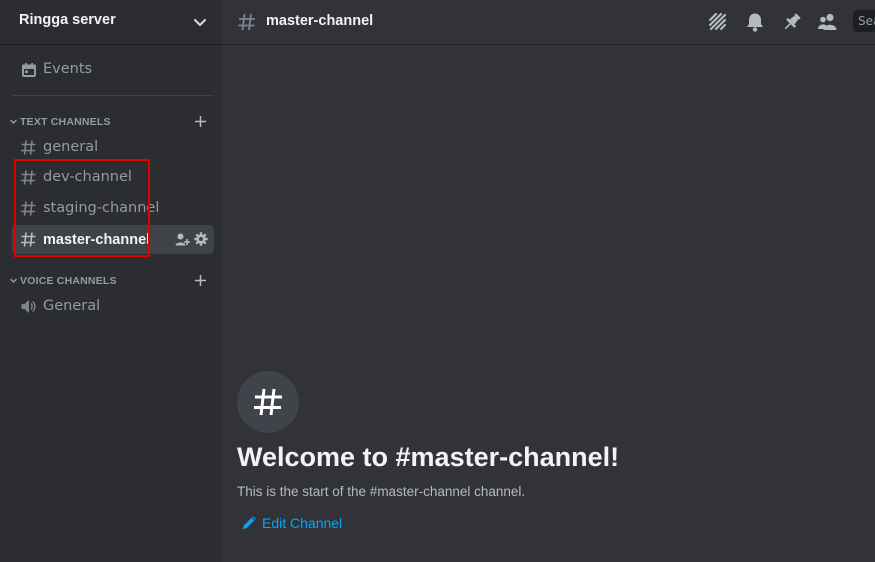  I want to click on channel-label: dev-channel, so click(87, 177).